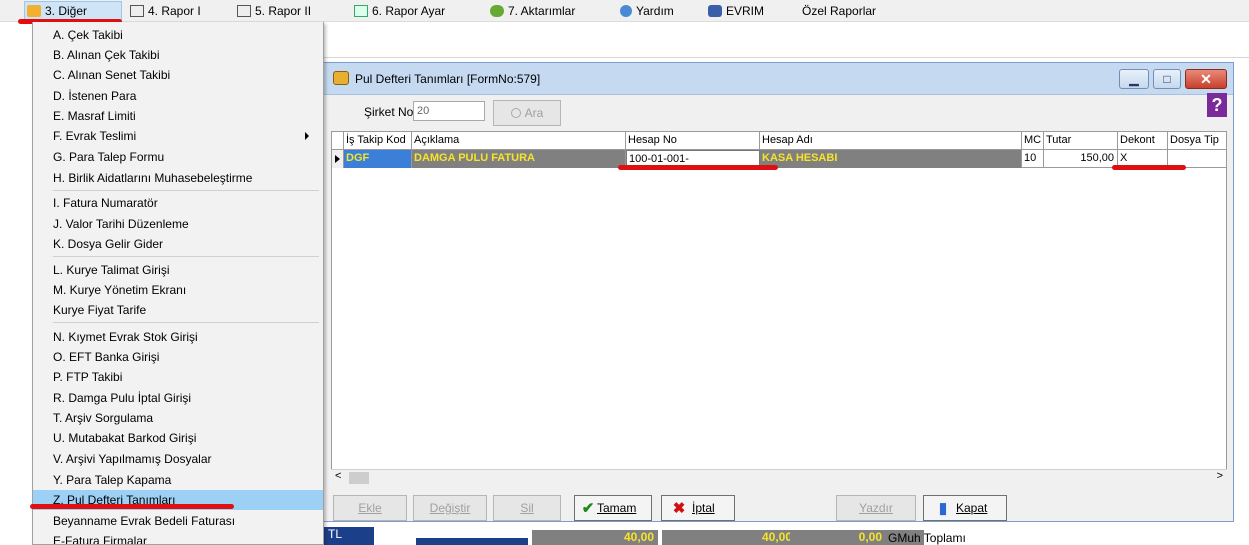 This screenshot has width=1249, height=545. What do you see at coordinates (693, 141) in the screenshot?
I see `col-header-hesap-no: Hesap No` at bounding box center [693, 141].